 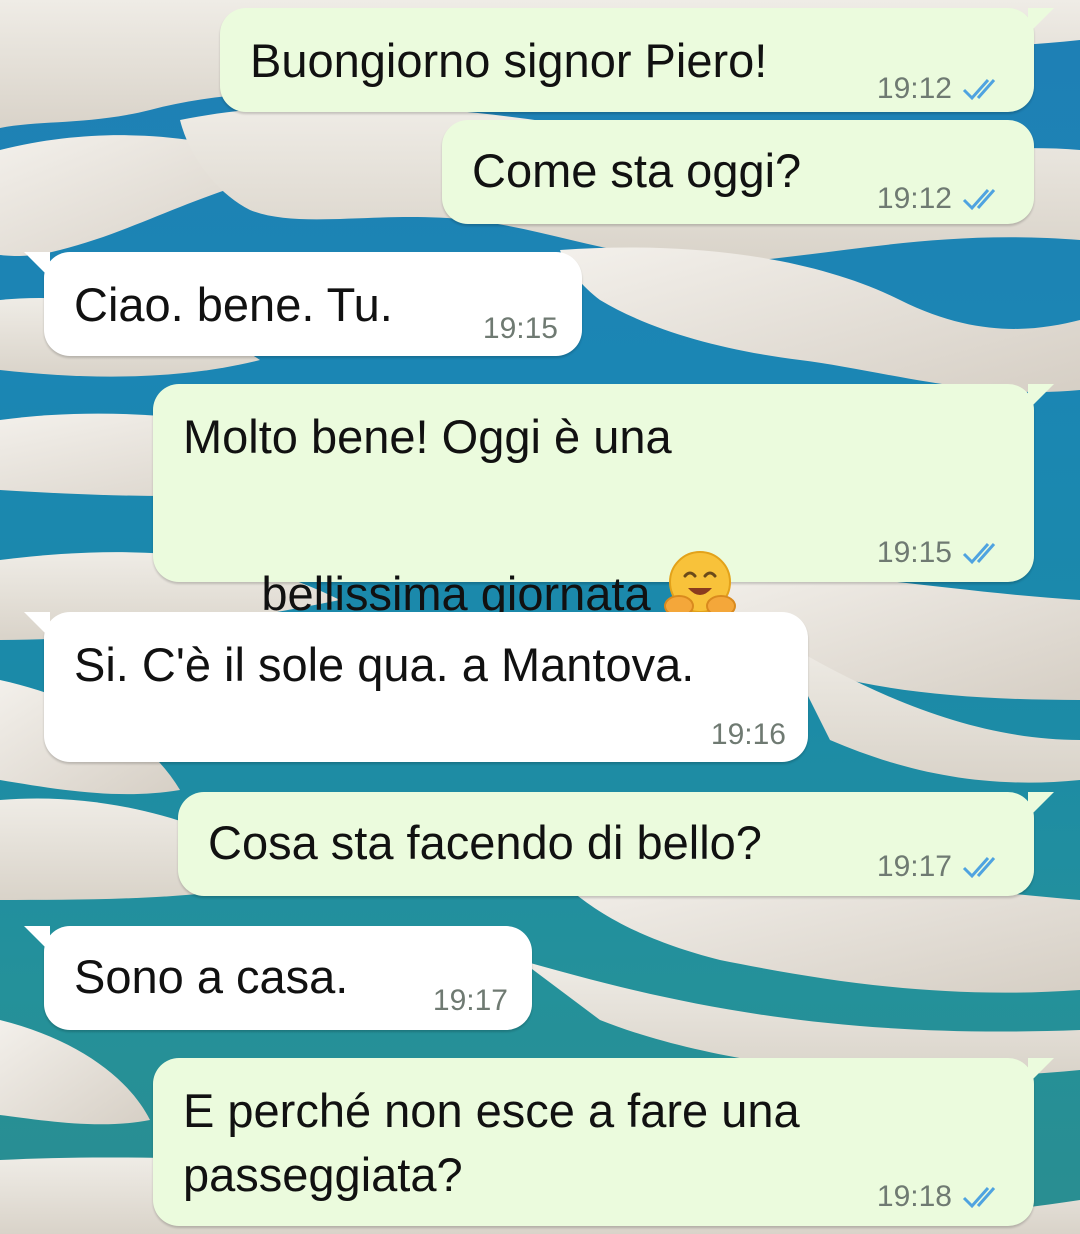 I want to click on message-text: passeggiata?, so click(x=323, y=1174).